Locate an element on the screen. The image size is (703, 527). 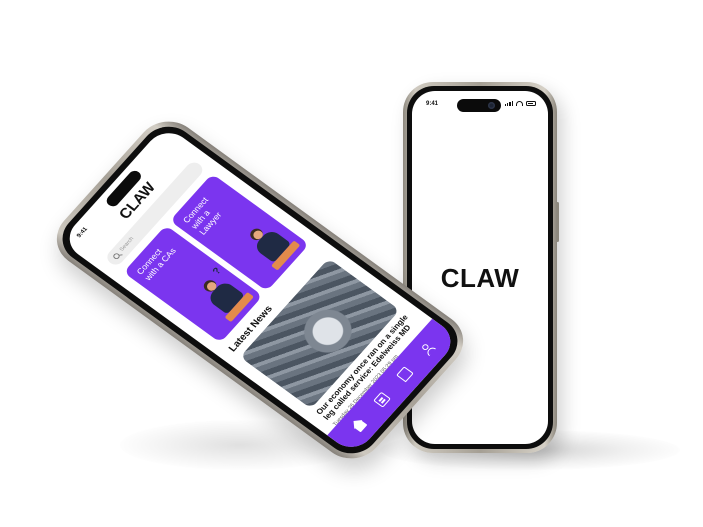
battery-icon is located at coordinates (531, 103).